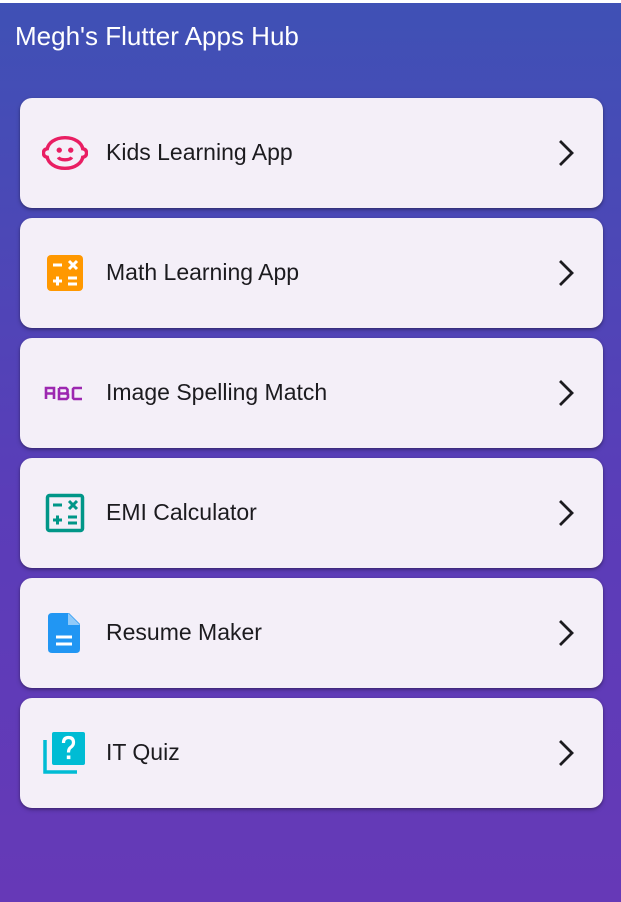 The image size is (621, 902). I want to click on app-label: EMI Calculator, so click(181, 512).